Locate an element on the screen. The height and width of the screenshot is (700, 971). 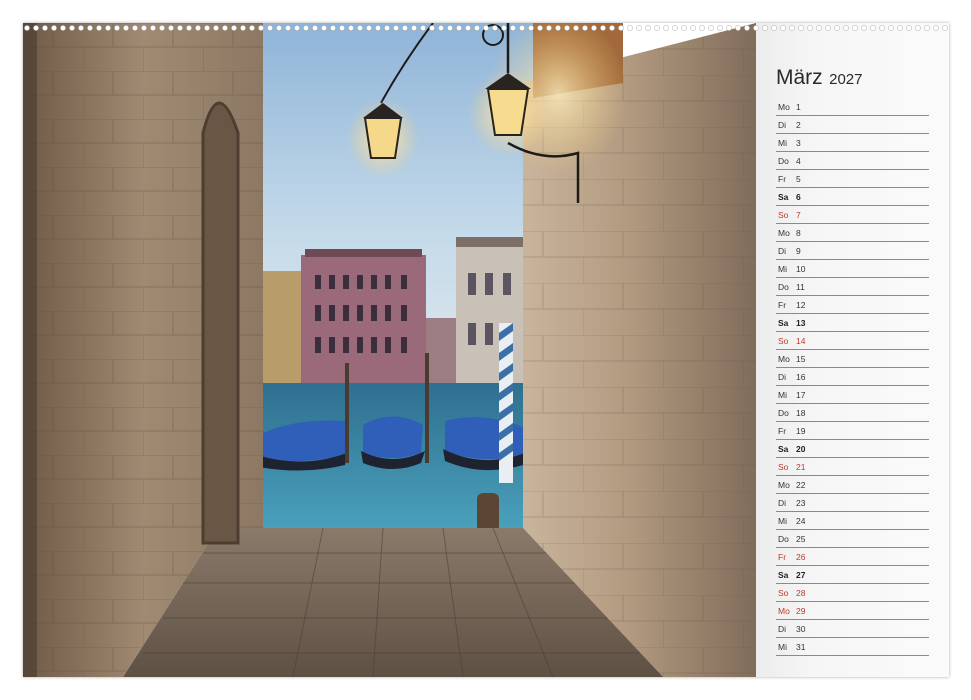
day-row: Fr 5 is located at coordinates (852, 179).